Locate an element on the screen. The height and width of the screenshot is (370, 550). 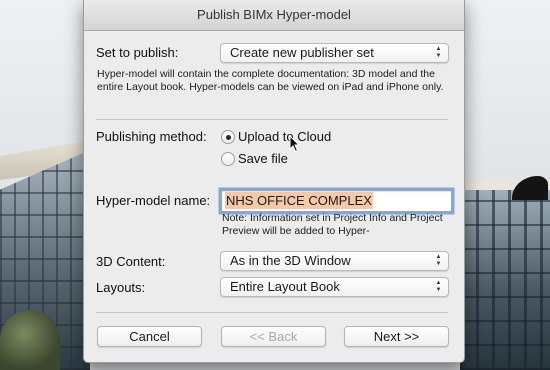
publish-set-dropdown: Create new publisher set ▲ ▼ is located at coordinates (334, 53).